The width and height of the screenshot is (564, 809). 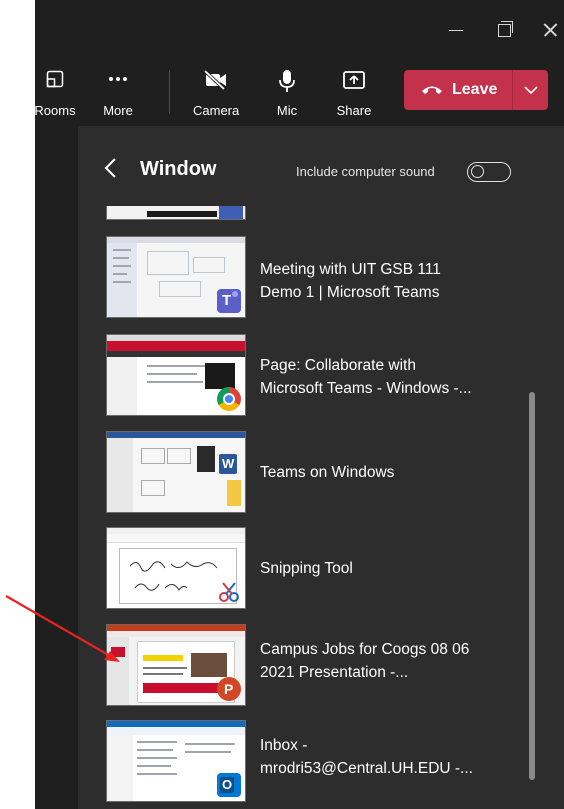 I want to click on outlook-icon: O, so click(x=229, y=785).